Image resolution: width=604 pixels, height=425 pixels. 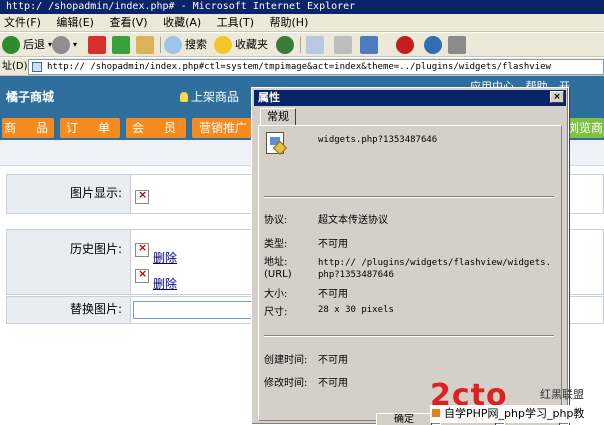 What do you see at coordinates (333, 244) in the screenshot?
I see `type-value: 不可用` at bounding box center [333, 244].